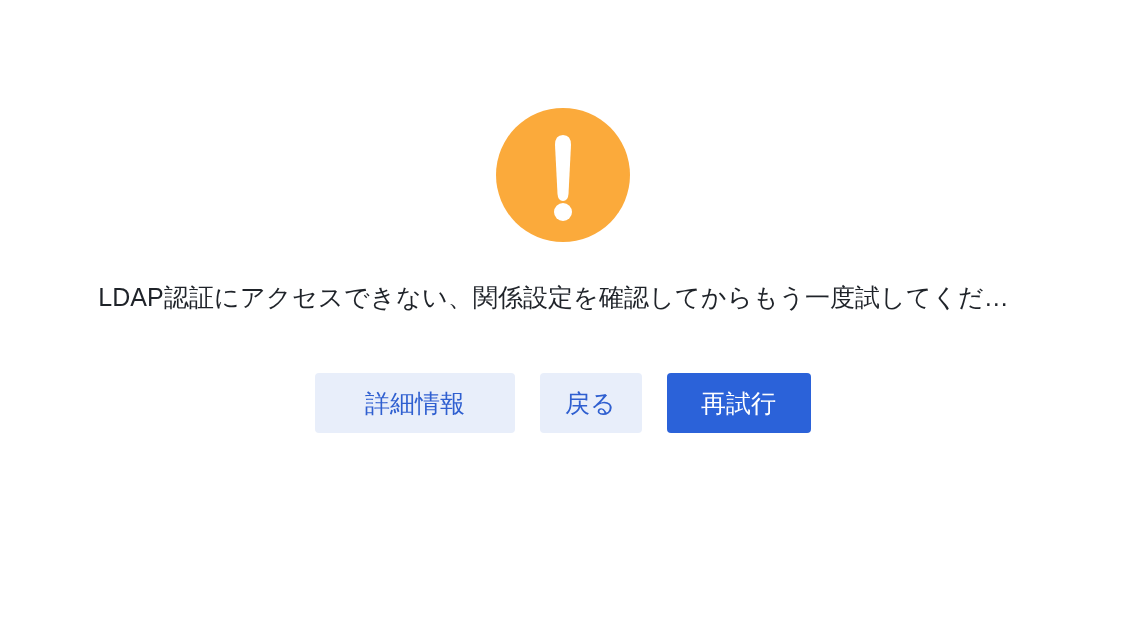 This screenshot has width=1125, height=625. I want to click on exclamation-icon, so click(562, 175).